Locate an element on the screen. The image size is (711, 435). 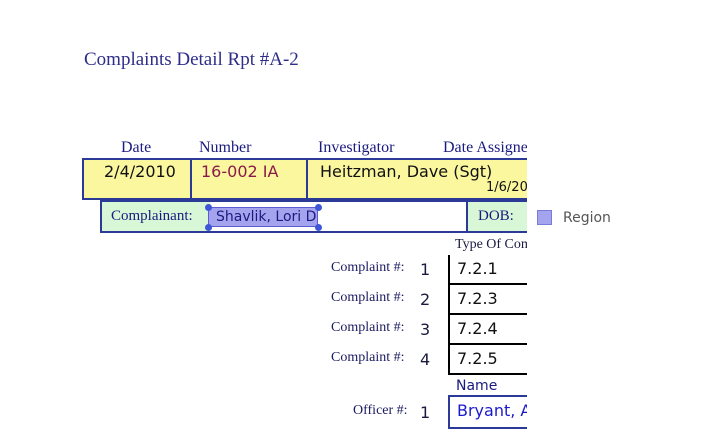
complaint-number: 2 is located at coordinates (425, 299).